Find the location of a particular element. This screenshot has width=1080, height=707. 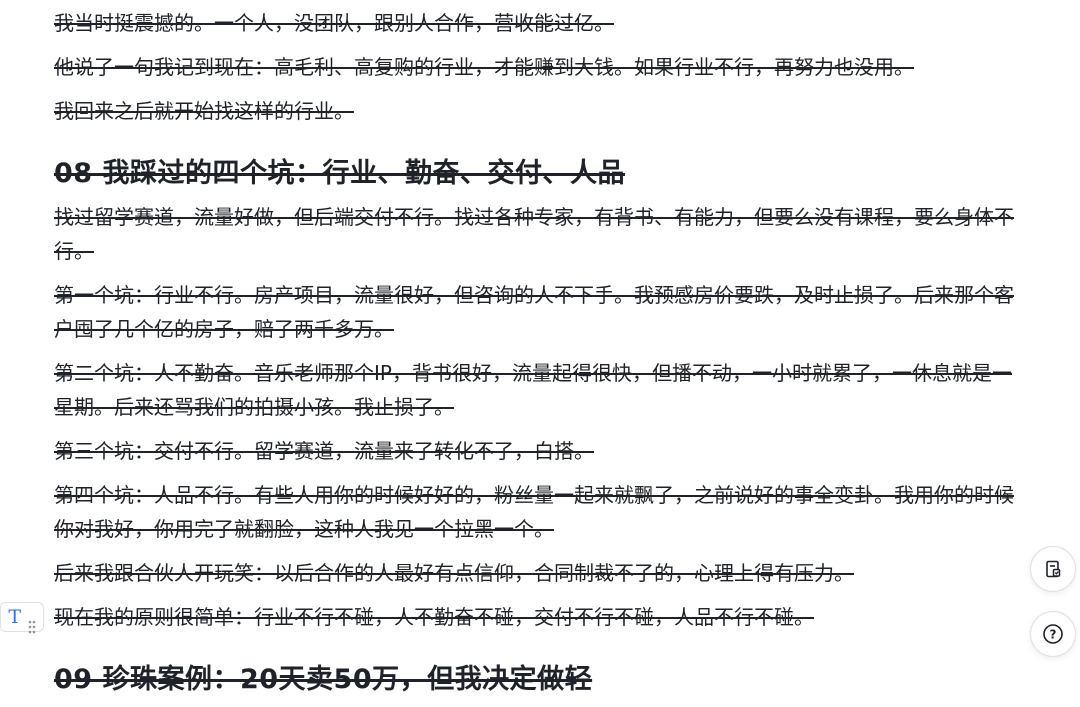

paragraph-08-6: 后来我跟合伙人开玩笑：以后合作的人最好有点信仰，合同制裁不了的，心理上得有压力。 is located at coordinates (539, 573).